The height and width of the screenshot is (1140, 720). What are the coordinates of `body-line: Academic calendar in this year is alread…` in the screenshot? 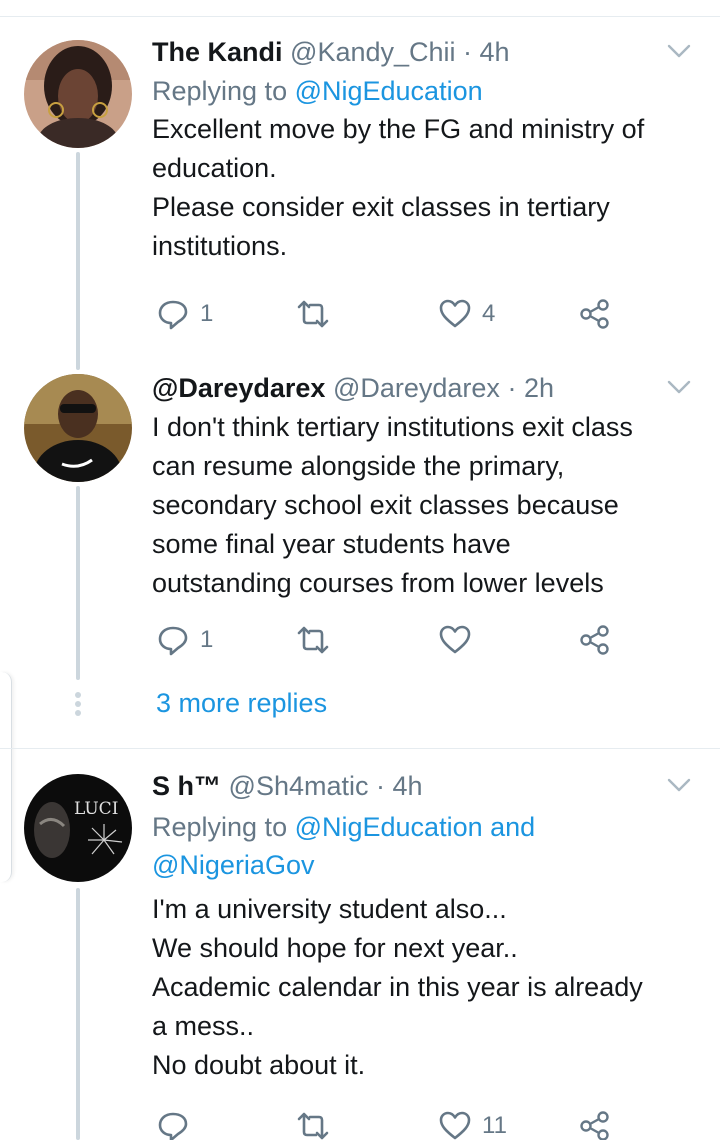 It's located at (397, 987).